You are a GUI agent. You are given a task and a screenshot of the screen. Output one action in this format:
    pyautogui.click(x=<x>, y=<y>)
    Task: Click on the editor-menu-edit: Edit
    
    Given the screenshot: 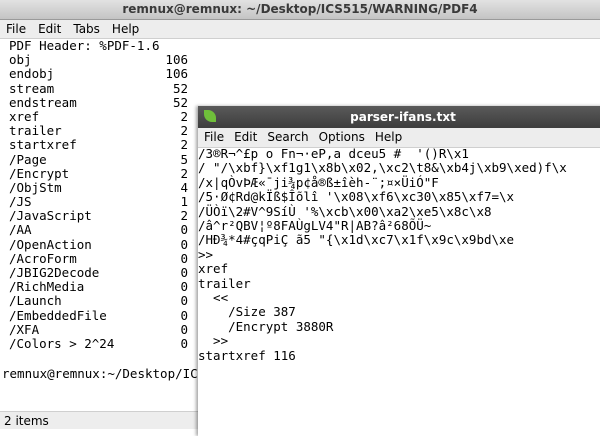 What is the action you would take?
    pyautogui.click(x=245, y=137)
    